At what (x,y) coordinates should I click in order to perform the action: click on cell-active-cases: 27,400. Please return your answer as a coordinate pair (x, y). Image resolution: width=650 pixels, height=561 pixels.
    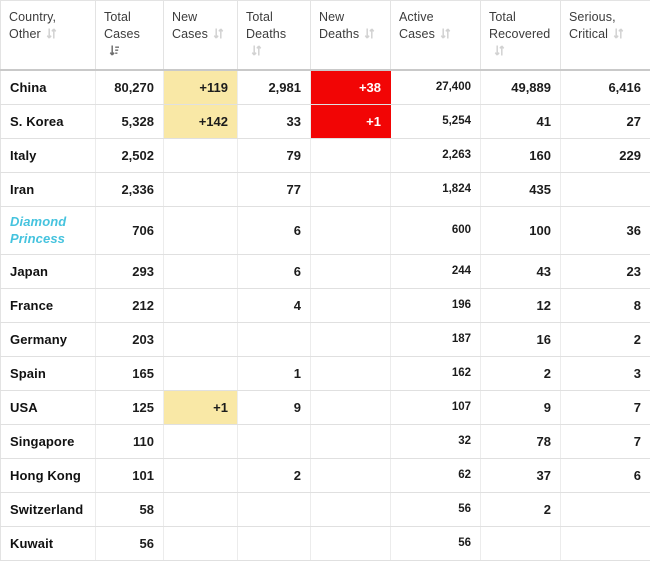
    Looking at the image, I should click on (436, 87).